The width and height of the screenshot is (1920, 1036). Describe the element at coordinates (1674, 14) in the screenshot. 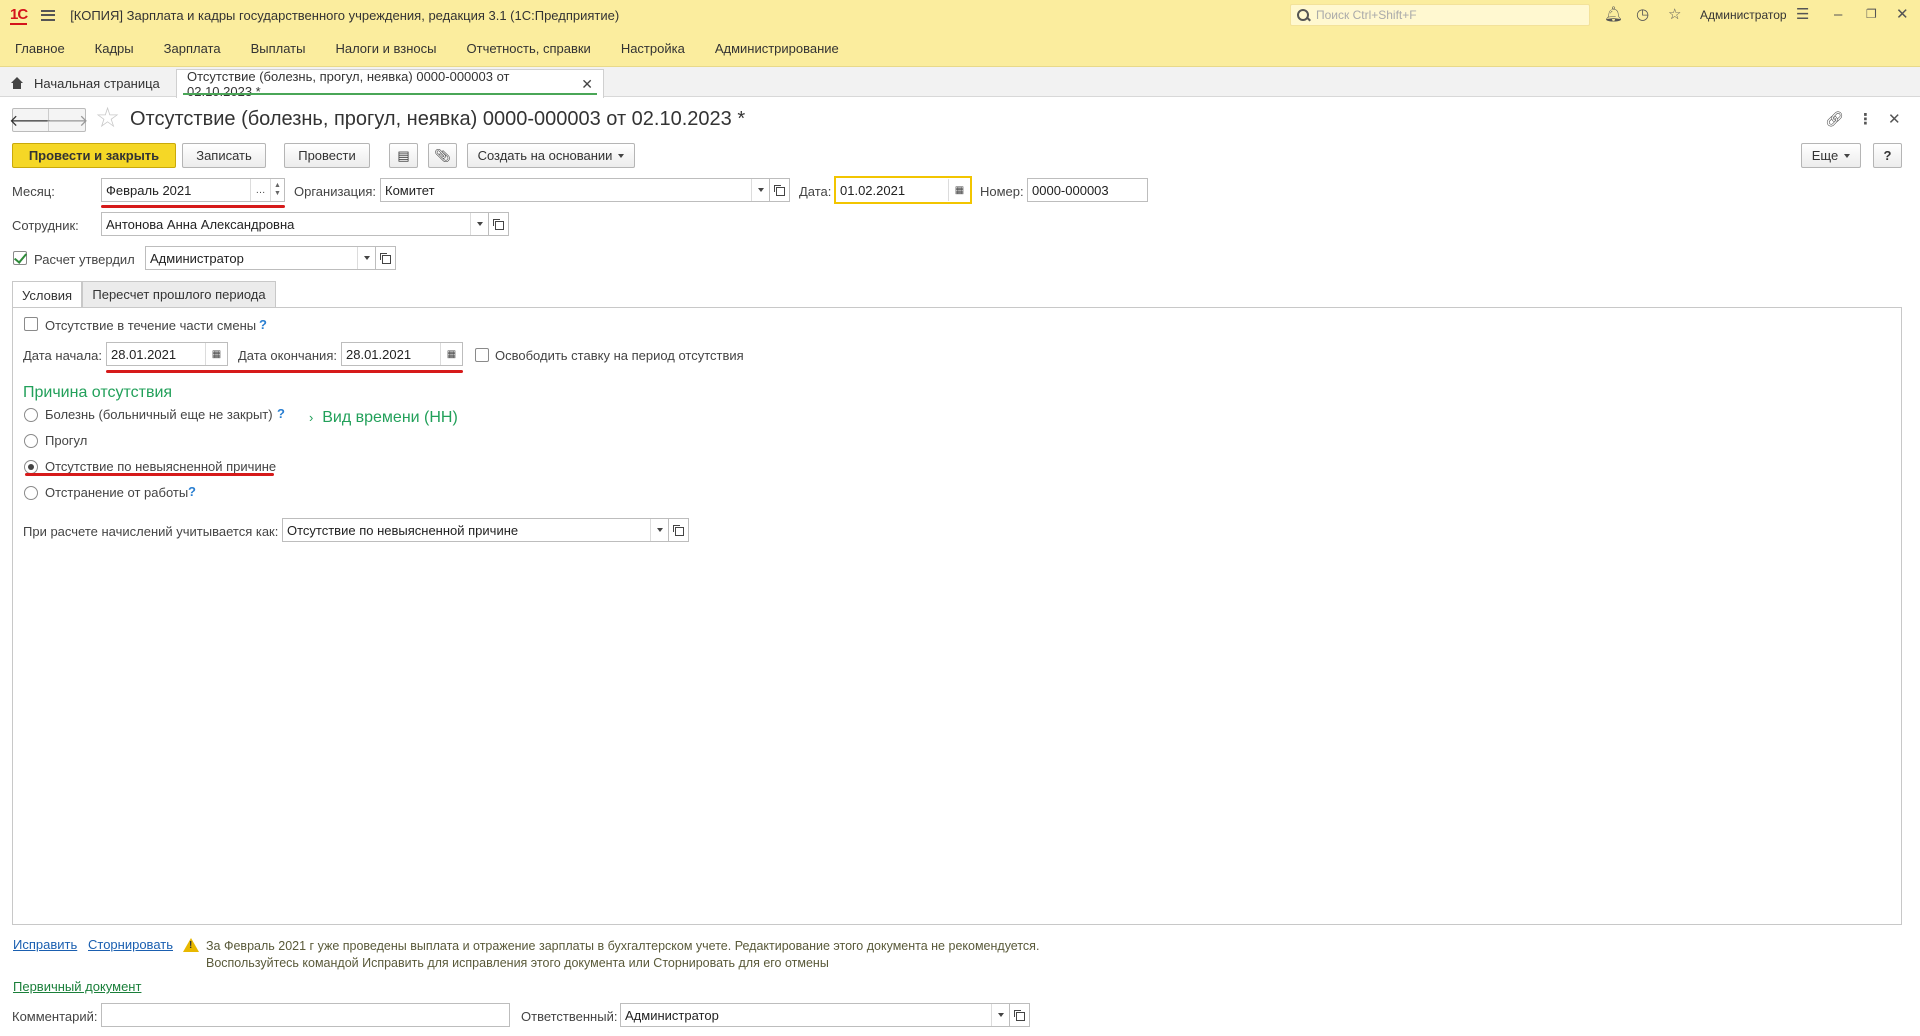

I see `favorites-star-icon: ☆` at that location.